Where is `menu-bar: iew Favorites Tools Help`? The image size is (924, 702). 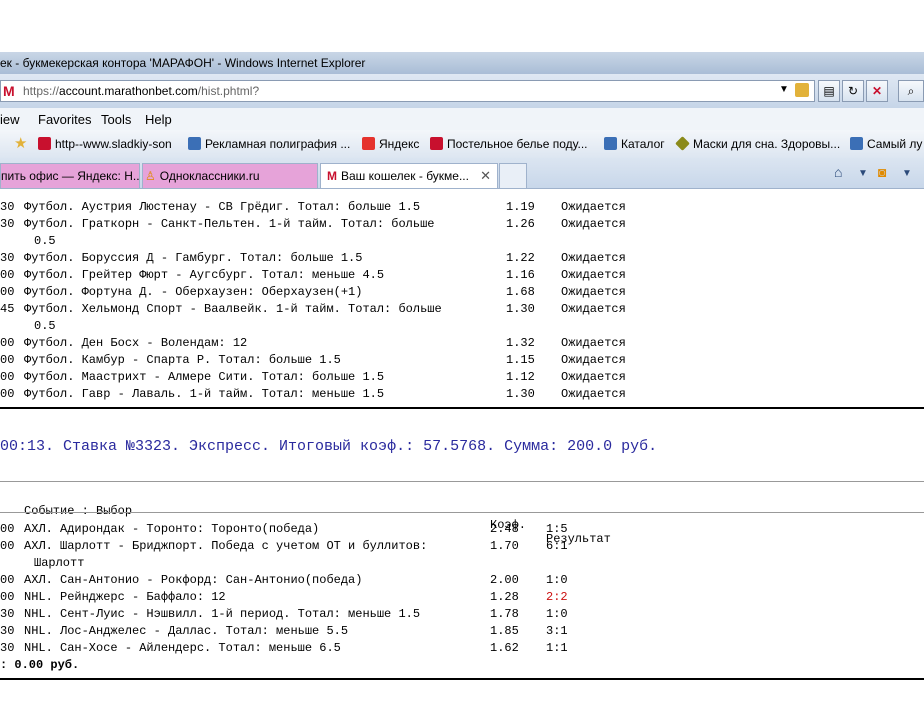 menu-bar: iew Favorites Tools Help is located at coordinates (462, 119).